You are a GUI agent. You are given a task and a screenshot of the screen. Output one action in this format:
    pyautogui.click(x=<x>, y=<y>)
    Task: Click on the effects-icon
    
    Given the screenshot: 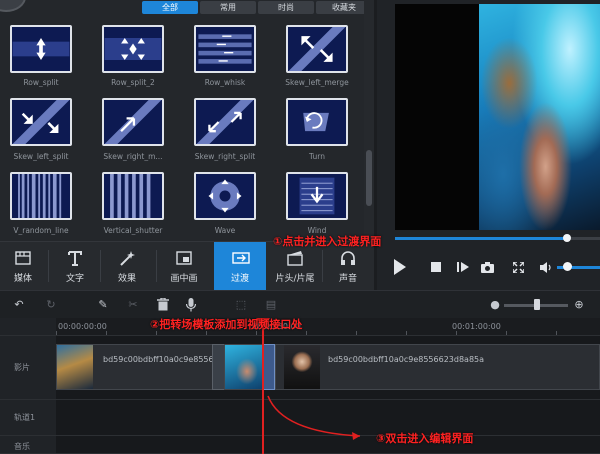 What is the action you would take?
    pyautogui.click(x=127, y=258)
    